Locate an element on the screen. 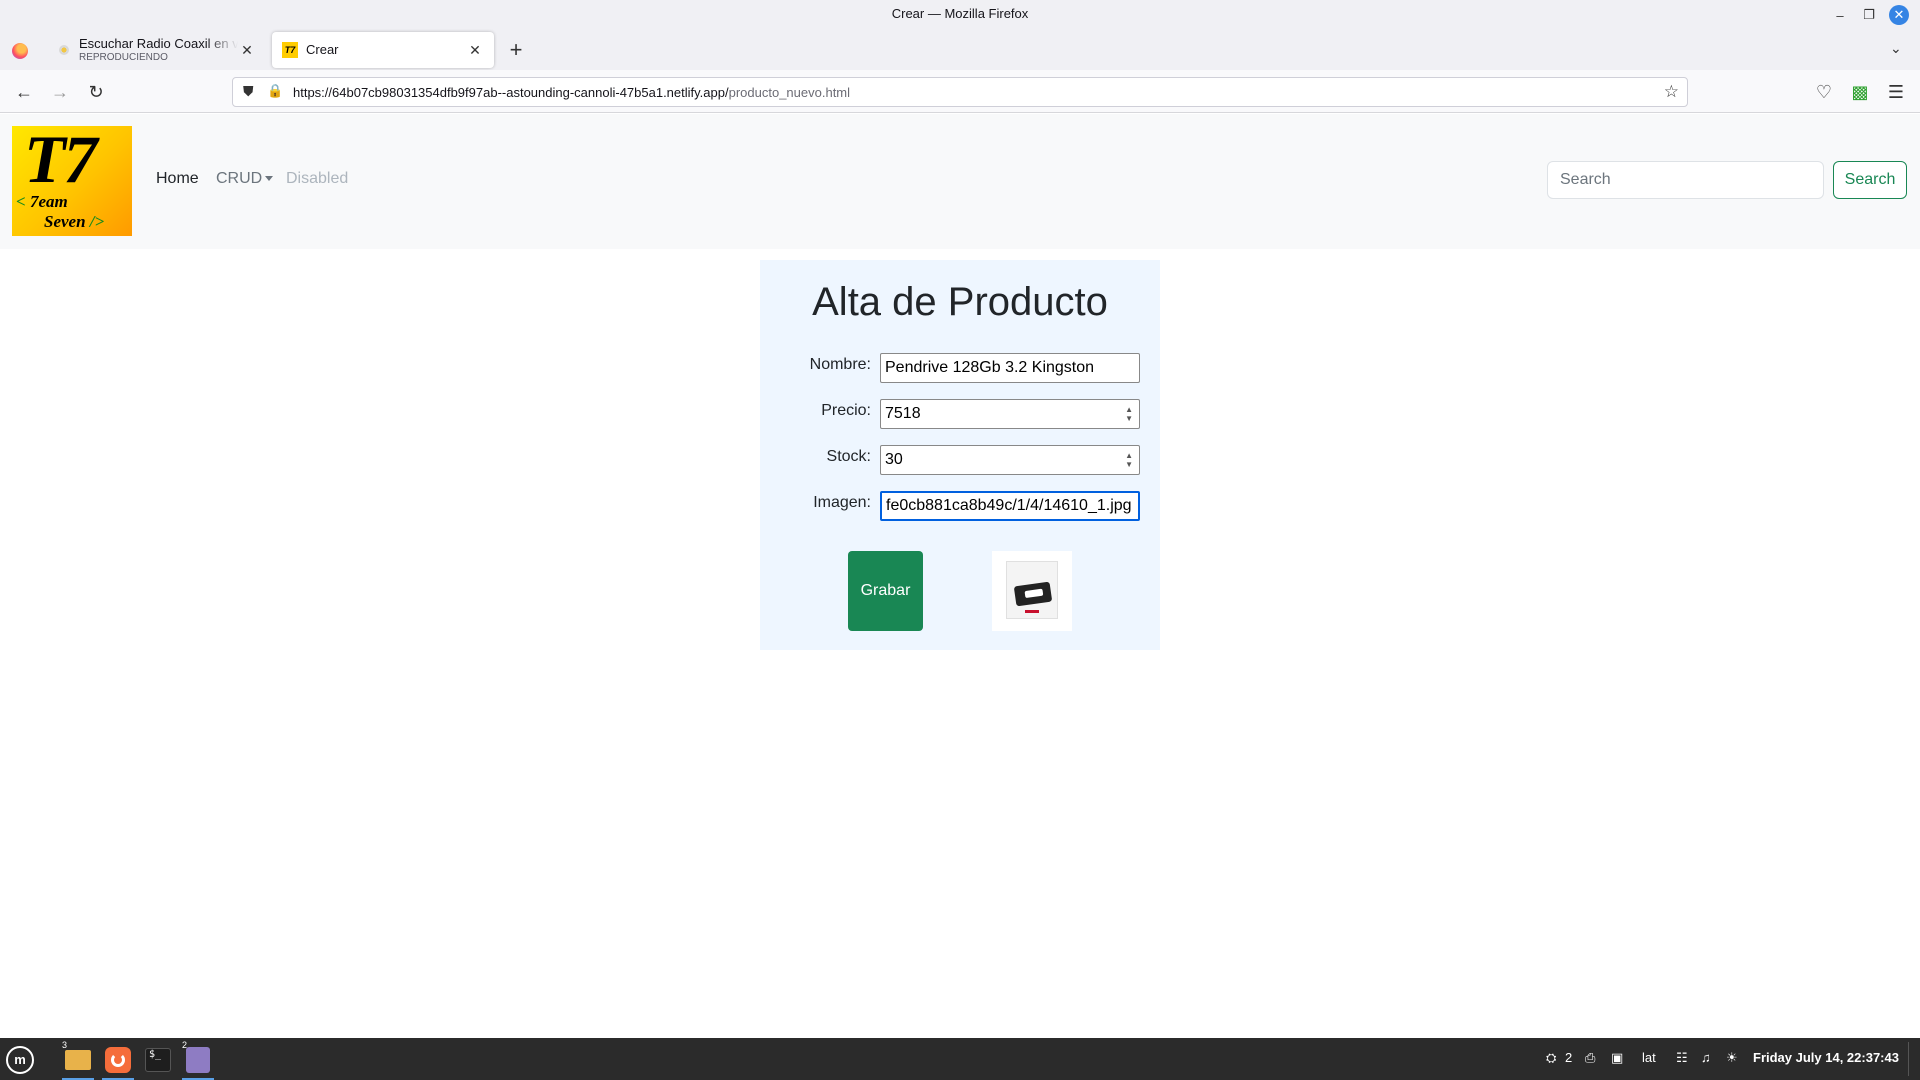 The image size is (1920, 1080). forward-arrow-icon: → is located at coordinates (60, 92).